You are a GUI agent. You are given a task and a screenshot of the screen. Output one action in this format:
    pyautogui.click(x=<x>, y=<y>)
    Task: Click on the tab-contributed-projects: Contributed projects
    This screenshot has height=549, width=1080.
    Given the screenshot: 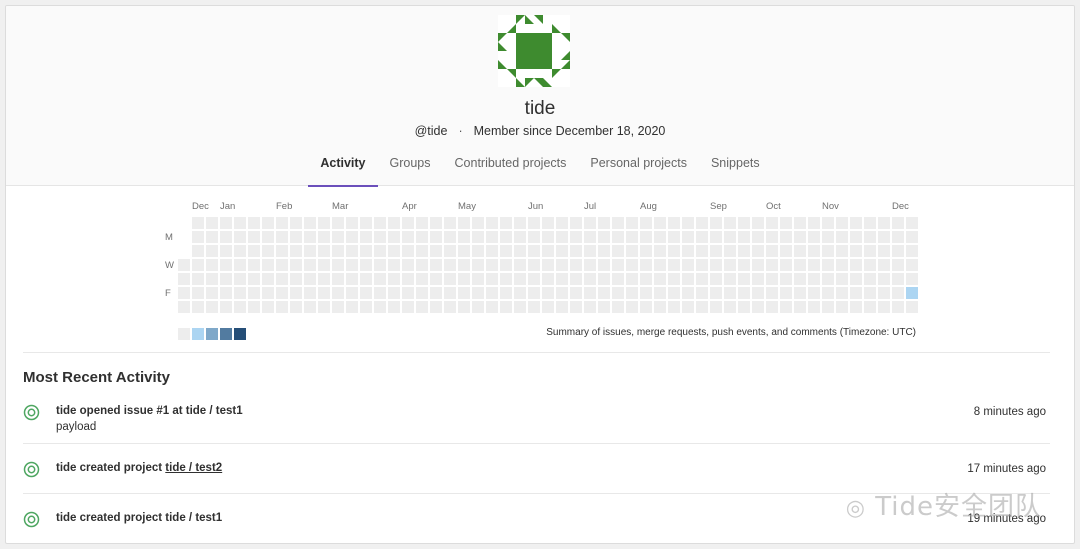 What is the action you would take?
    pyautogui.click(x=511, y=168)
    